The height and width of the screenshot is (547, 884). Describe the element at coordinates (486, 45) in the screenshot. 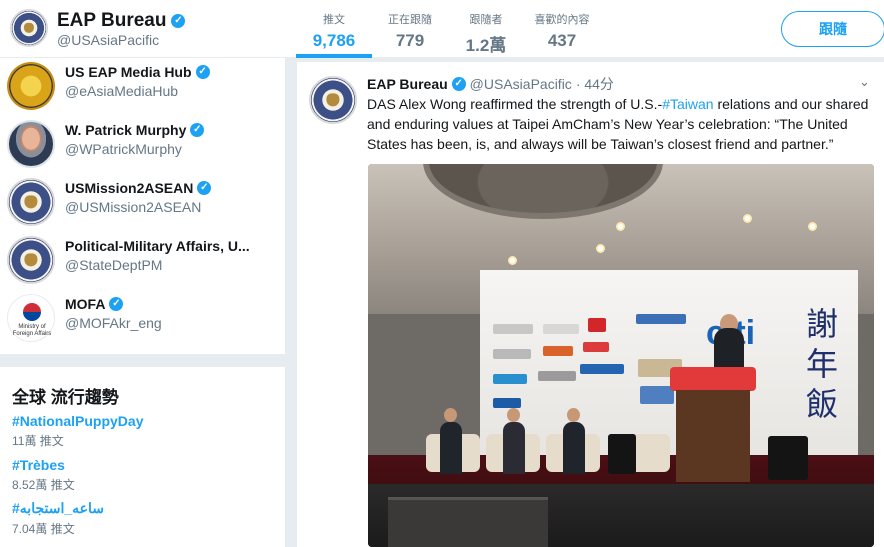

I see `stat-value: 1.2萬` at that location.